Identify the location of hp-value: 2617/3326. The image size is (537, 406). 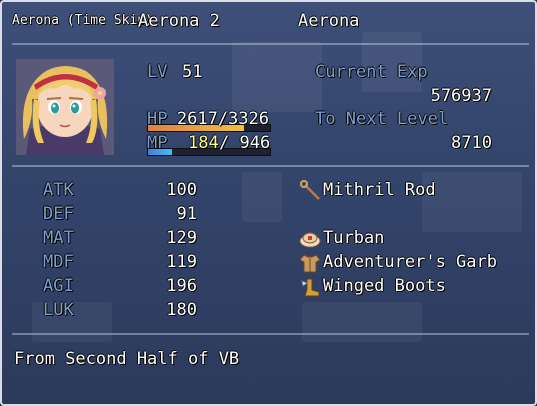
(222, 119).